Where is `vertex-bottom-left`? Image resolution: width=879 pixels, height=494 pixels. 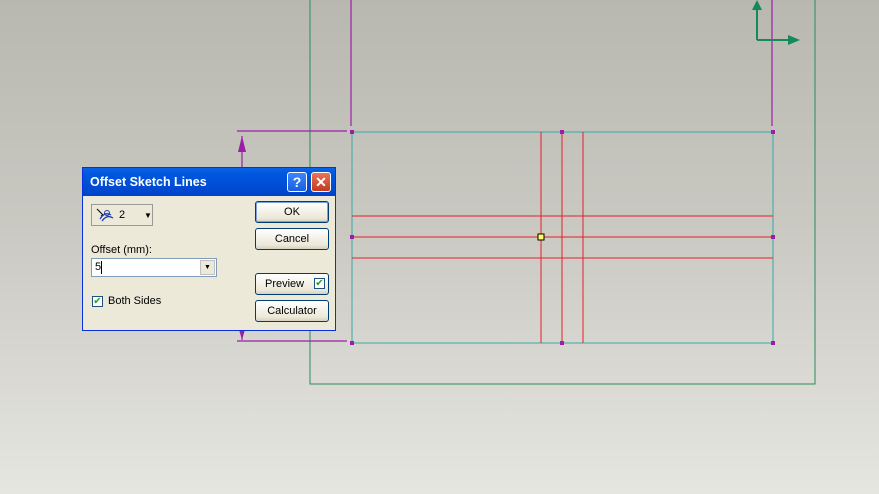 vertex-bottom-left is located at coordinates (352, 343).